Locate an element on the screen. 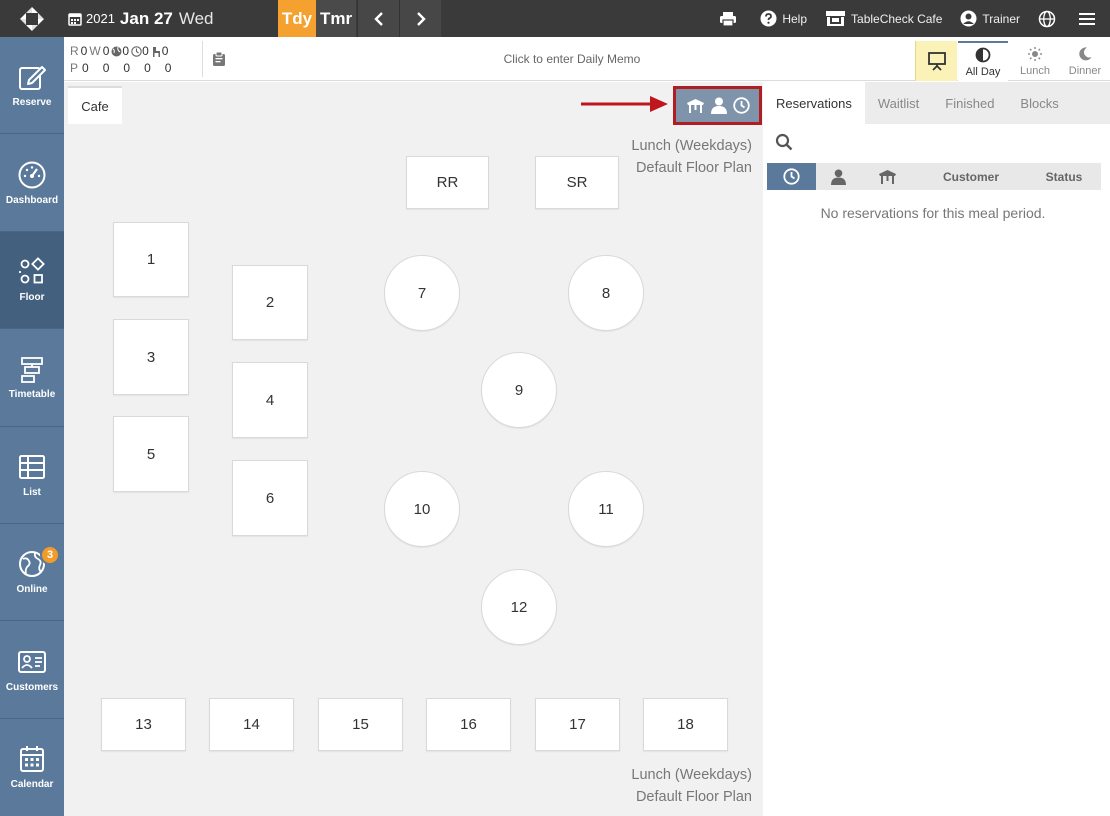  chevron-right-icon is located at coordinates (421, 18).